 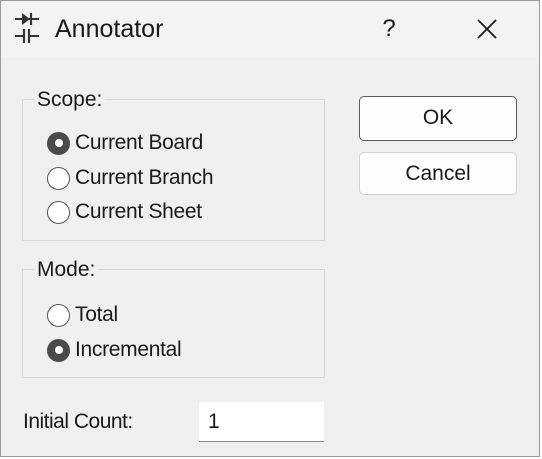 I want to click on mode-option-total: Total, so click(x=82, y=315).